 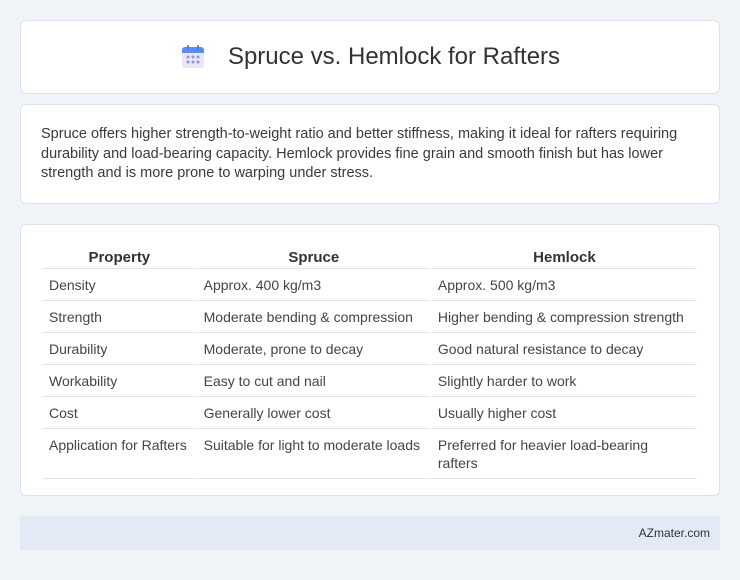 I want to click on table-cell: Application for Rafters, so click(x=119, y=454).